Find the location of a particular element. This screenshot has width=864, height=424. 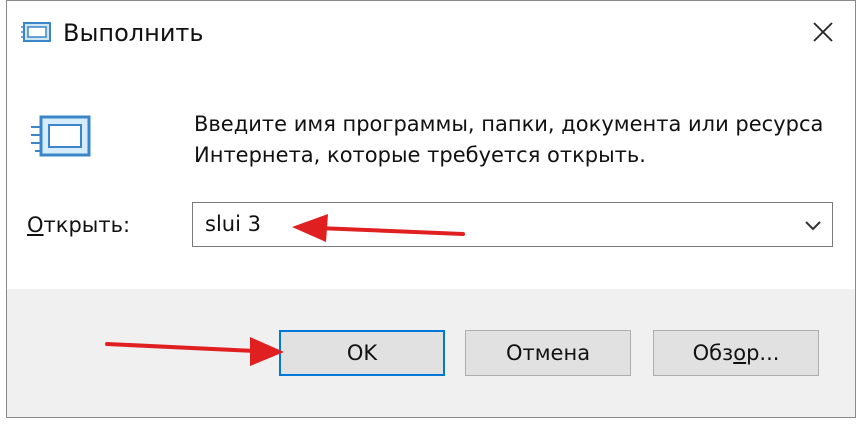

chevron-down-icon is located at coordinates (813, 225).